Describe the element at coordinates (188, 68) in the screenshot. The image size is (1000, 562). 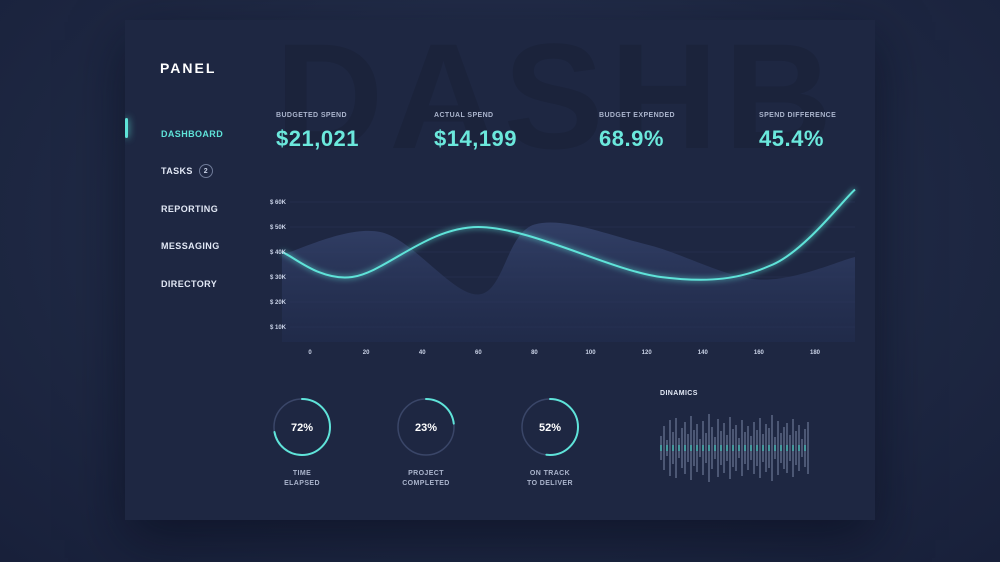
I see `brand-logo: PANEL` at that location.